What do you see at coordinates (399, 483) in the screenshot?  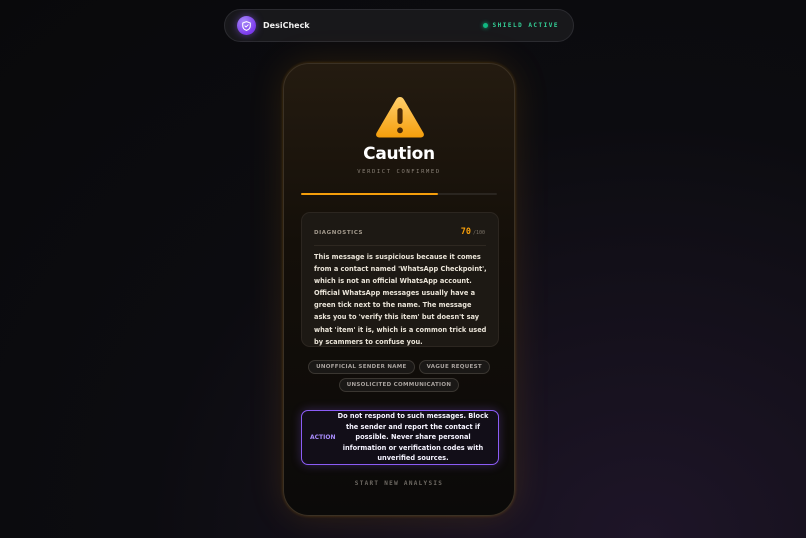 I see `start-new-analysis-button: START NEW ANALYSIS` at bounding box center [399, 483].